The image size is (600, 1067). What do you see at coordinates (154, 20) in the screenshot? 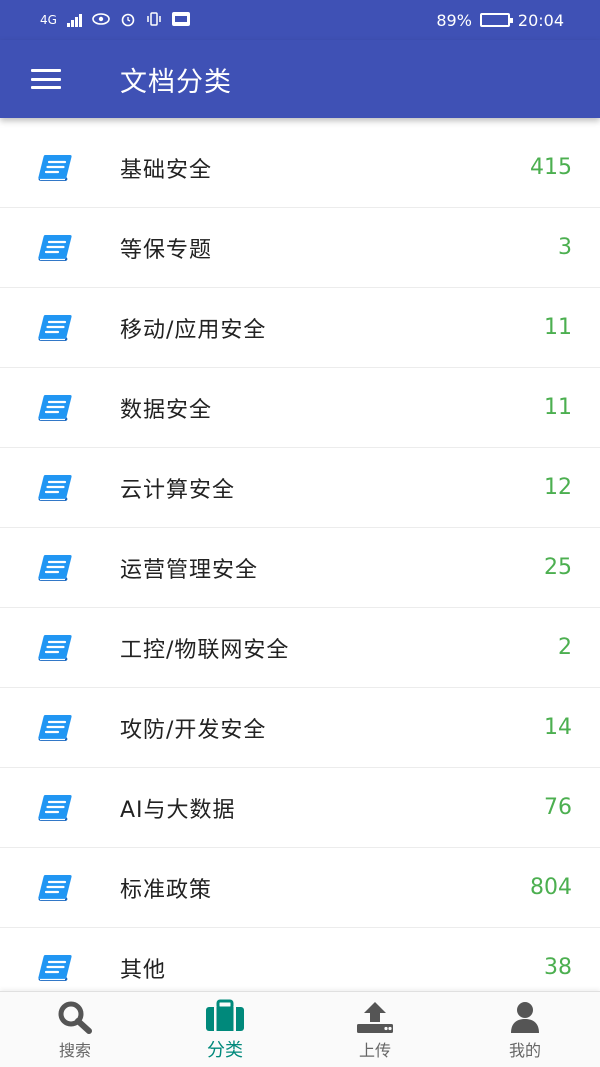
I see `vibrate-icon` at bounding box center [154, 20].